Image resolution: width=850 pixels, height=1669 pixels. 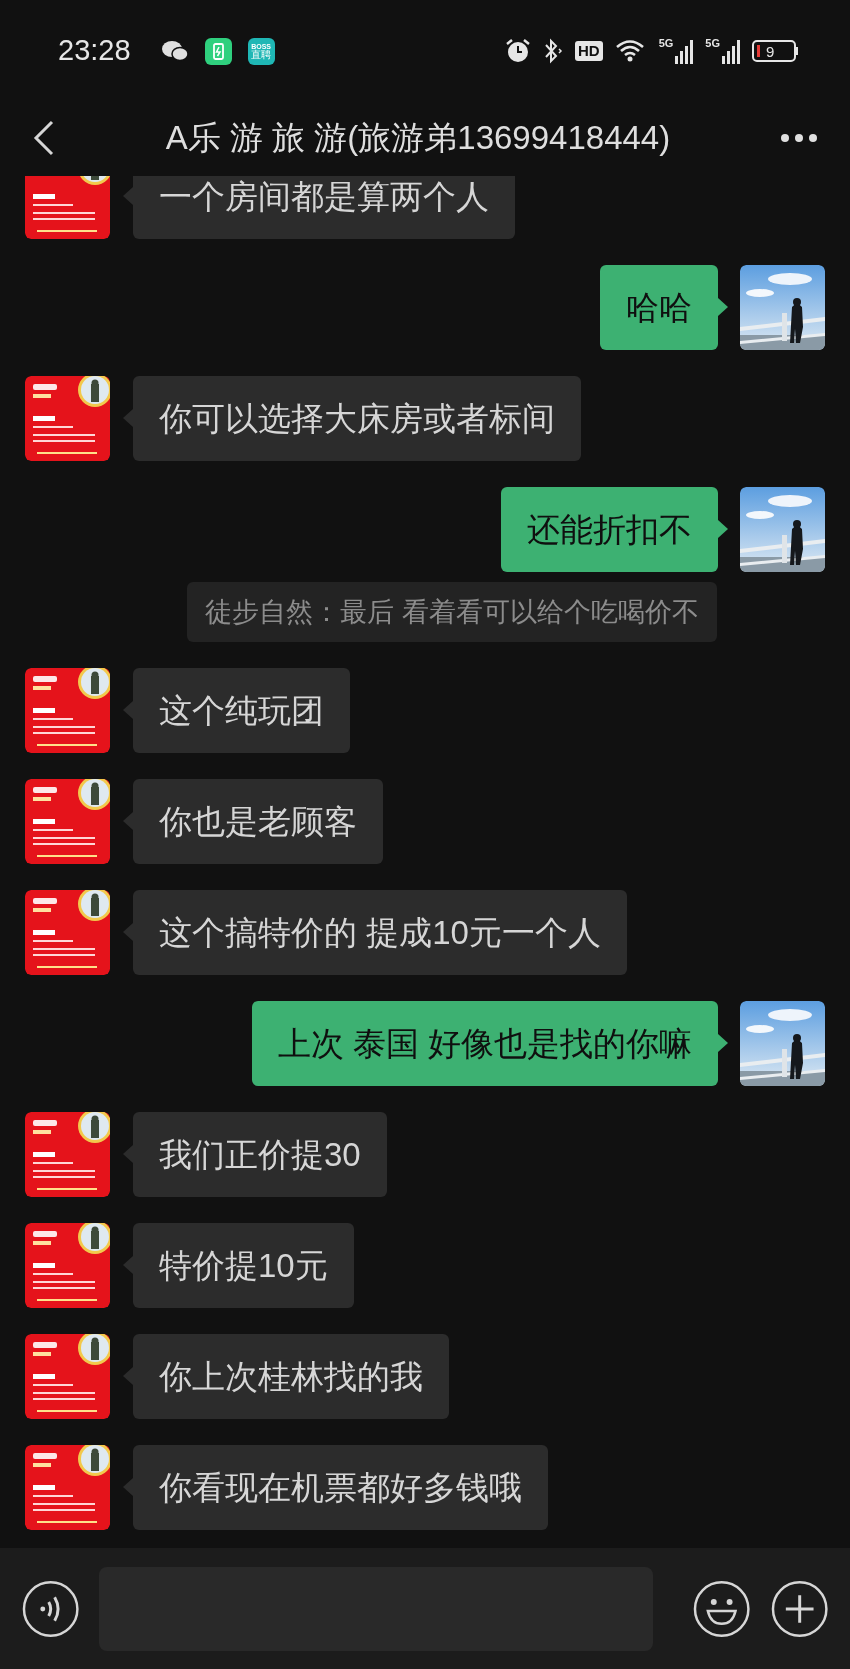 I want to click on emoji-icon, so click(x=722, y=1608).